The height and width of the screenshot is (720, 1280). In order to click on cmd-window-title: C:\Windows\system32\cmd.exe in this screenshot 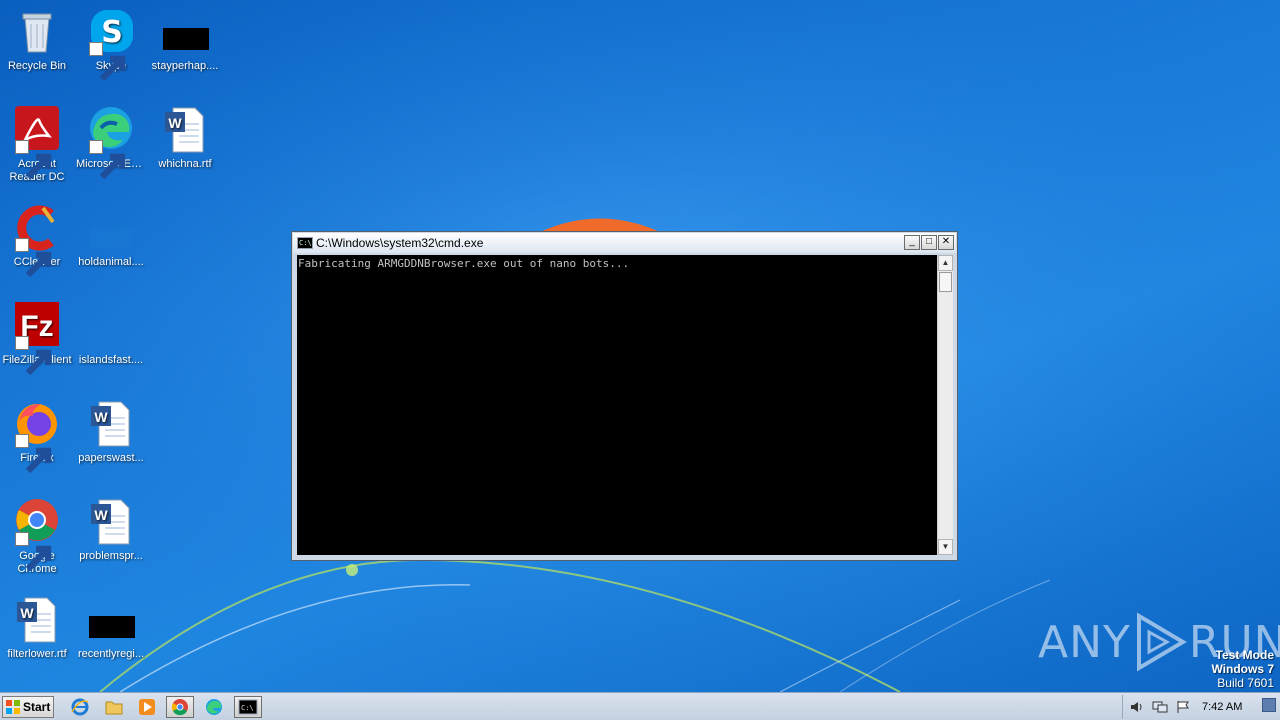, I will do `click(400, 243)`.